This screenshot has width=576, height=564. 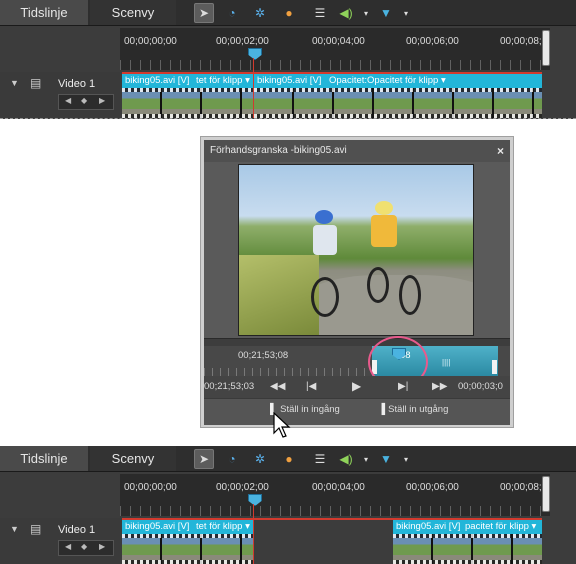 I want to click on playback-controls: 00;21;53;03 ◀◀ |◀ ▶ ▶| ▶▶ 00;00;03;0, so click(x=357, y=387).